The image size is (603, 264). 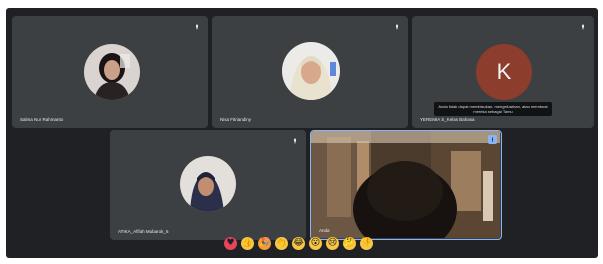 I want to click on participant-name: ATIKA_Afifah Mubarok_6, so click(x=143, y=231).